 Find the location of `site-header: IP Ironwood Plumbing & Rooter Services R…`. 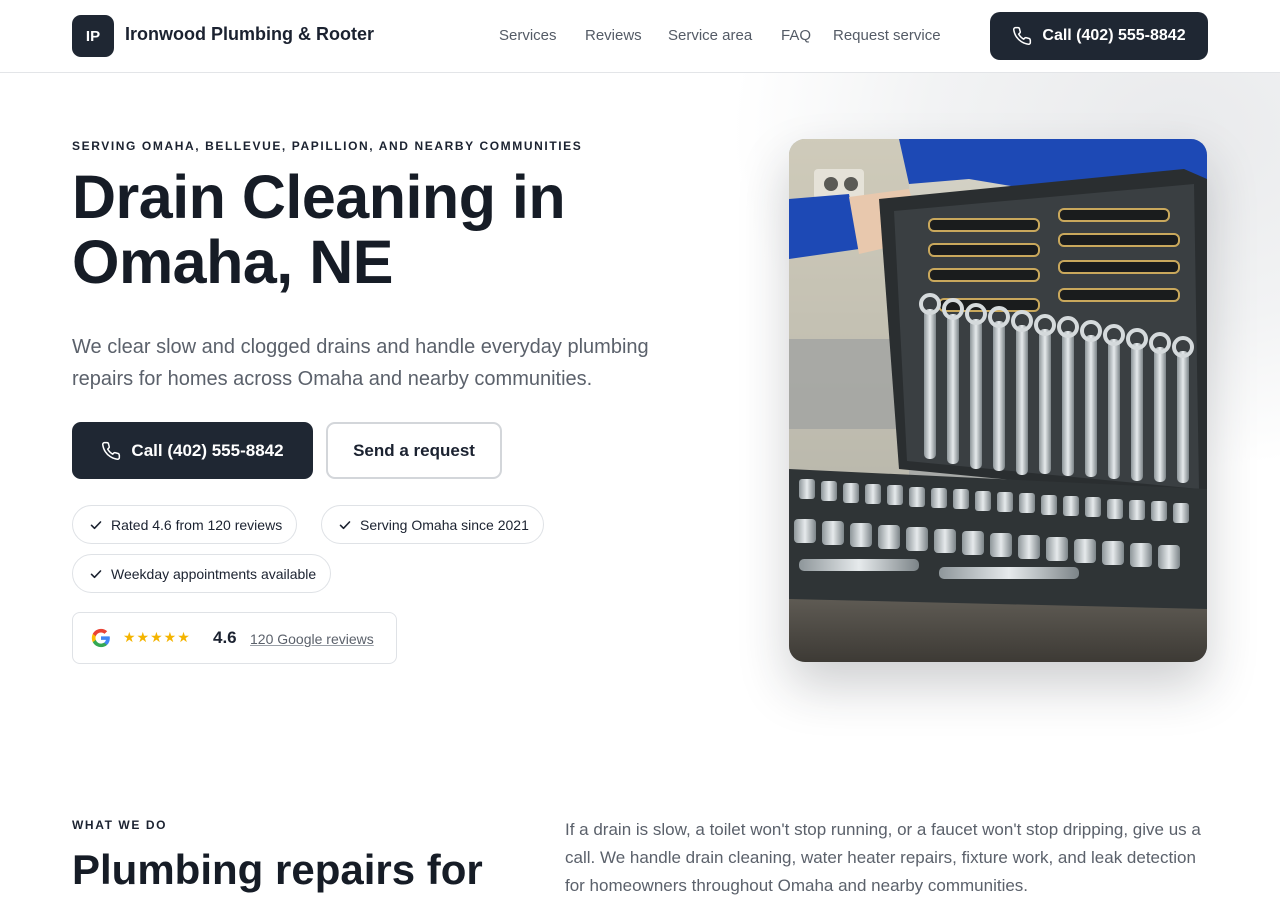

site-header: IP Ironwood Plumbing & Rooter Services R… is located at coordinates (640, 36).